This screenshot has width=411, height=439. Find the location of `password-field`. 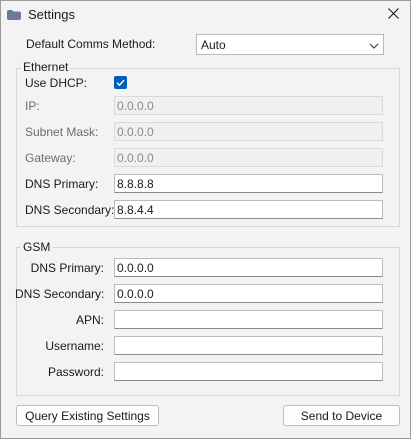

password-field is located at coordinates (248, 371).